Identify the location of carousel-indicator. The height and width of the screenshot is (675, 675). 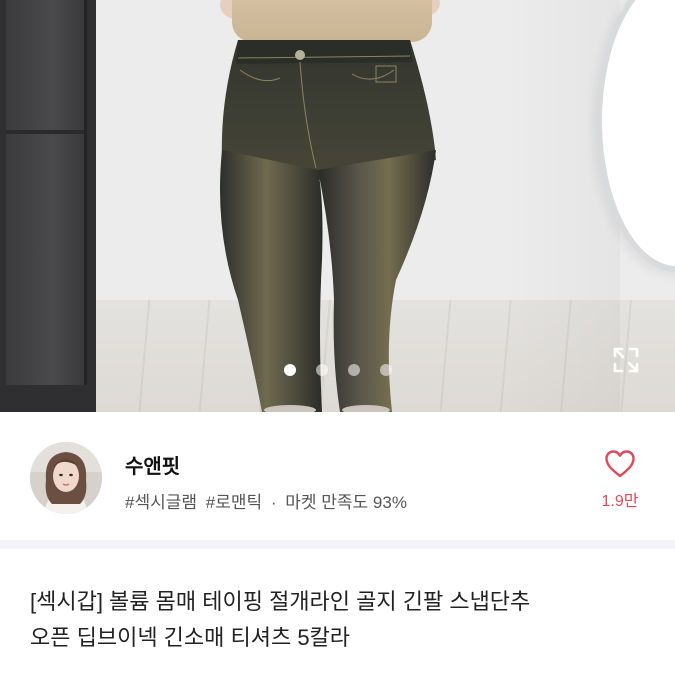
(337, 370).